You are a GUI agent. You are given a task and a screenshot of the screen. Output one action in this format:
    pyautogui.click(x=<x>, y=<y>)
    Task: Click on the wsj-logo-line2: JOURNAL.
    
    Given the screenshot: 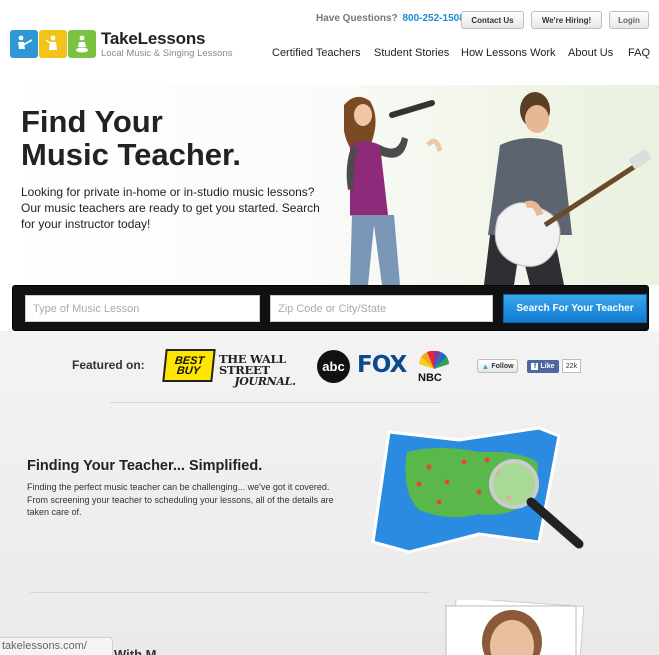 What is the action you would take?
    pyautogui.click(x=265, y=381)
    